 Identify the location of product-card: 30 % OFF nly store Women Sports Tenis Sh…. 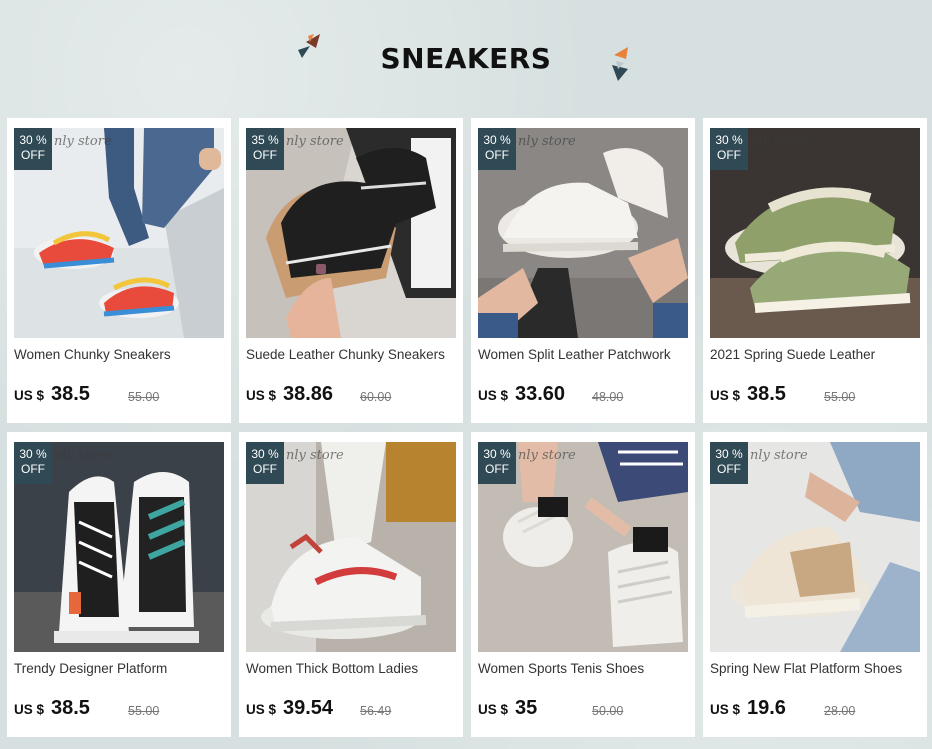
(583, 584).